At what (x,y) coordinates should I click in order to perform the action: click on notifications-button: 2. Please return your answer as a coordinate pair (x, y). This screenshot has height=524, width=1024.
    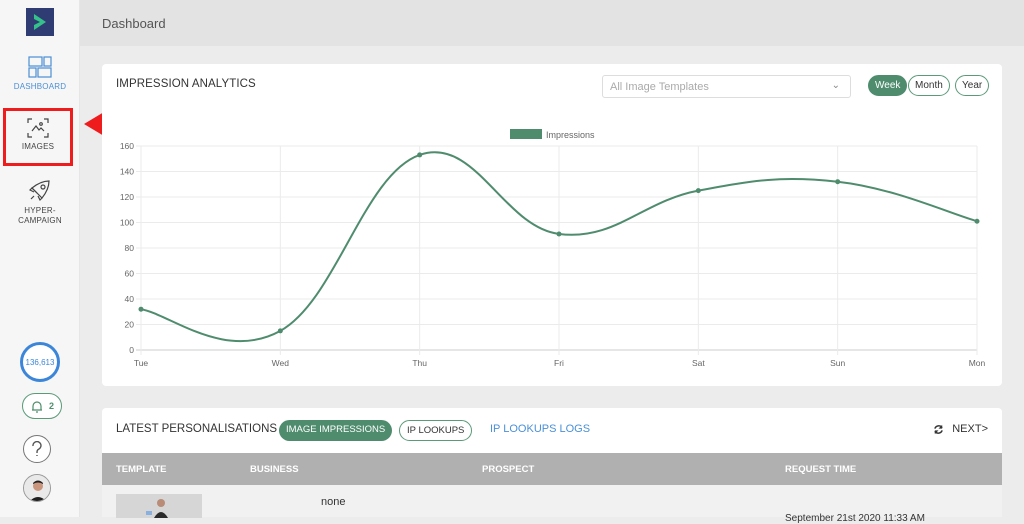
    Looking at the image, I should click on (42, 406).